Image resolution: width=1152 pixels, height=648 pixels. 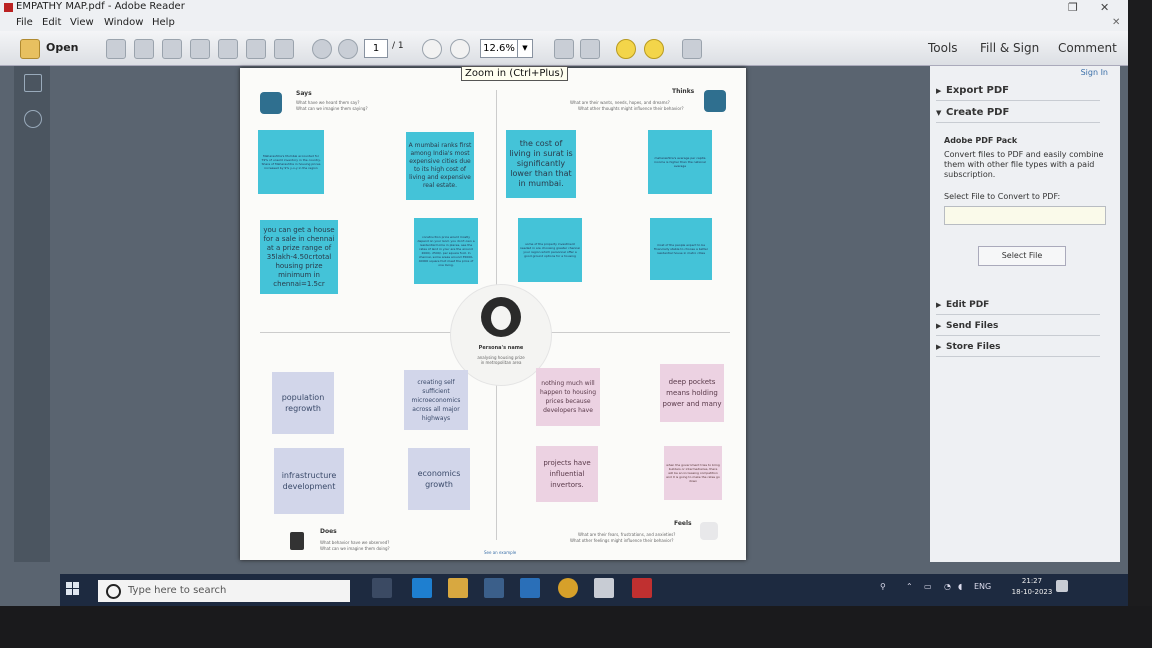 I want to click on app-icon, so click(x=604, y=588).